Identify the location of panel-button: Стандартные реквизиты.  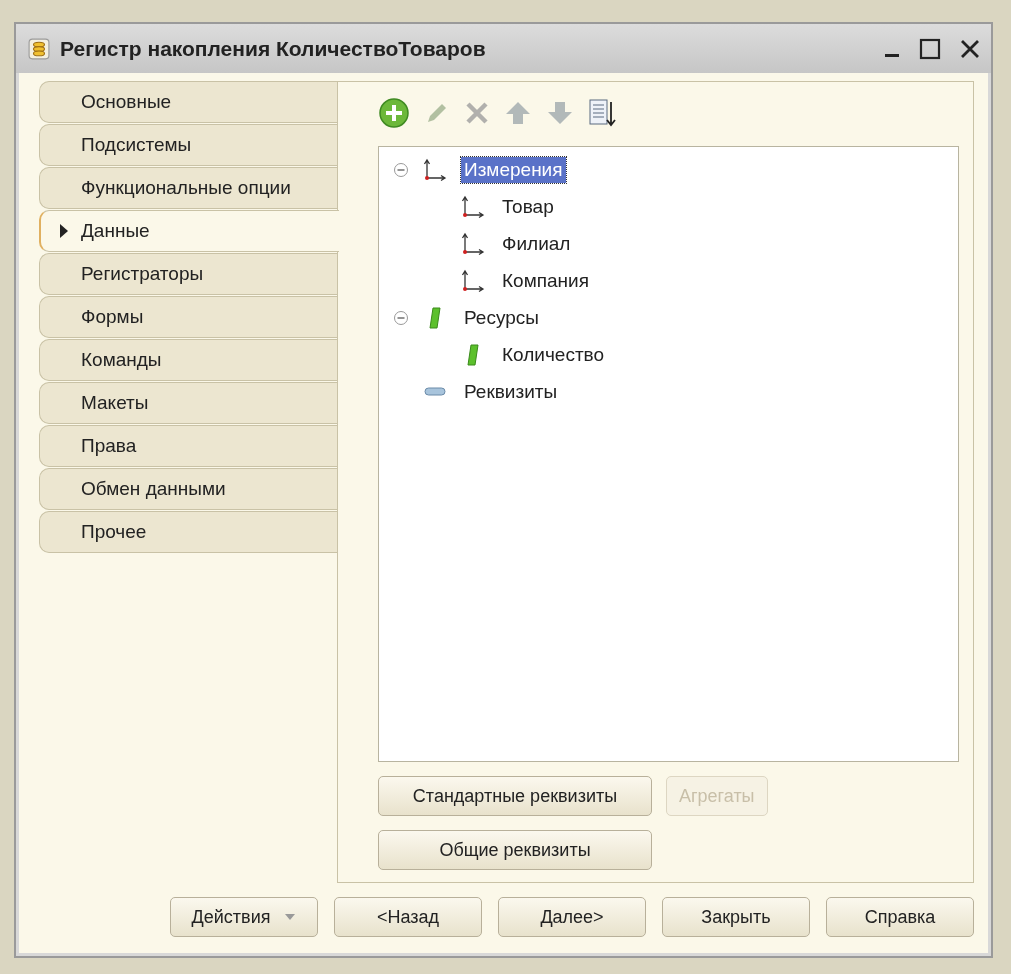
(515, 796).